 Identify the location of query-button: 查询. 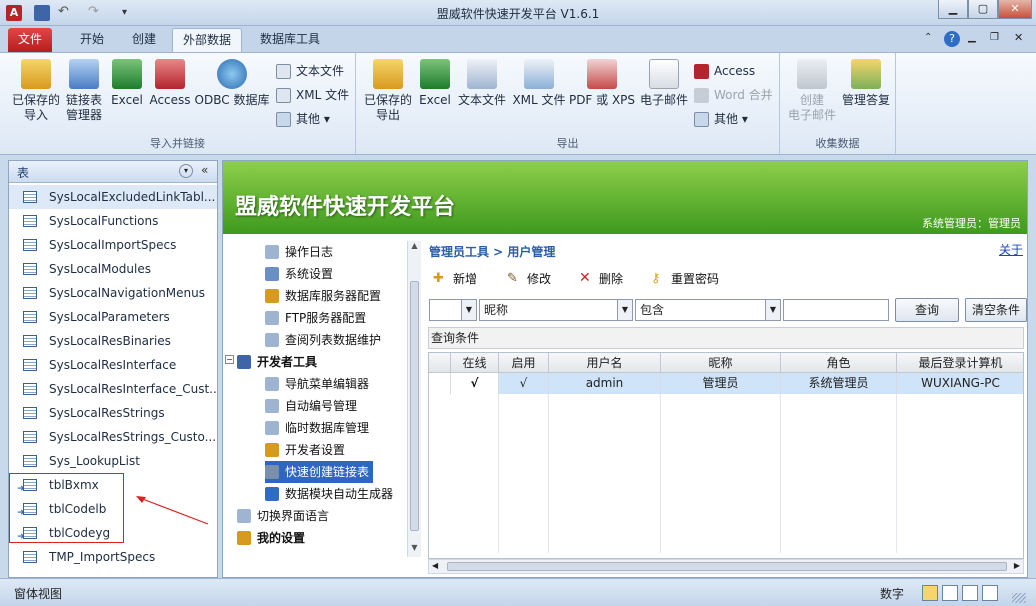
(927, 310).